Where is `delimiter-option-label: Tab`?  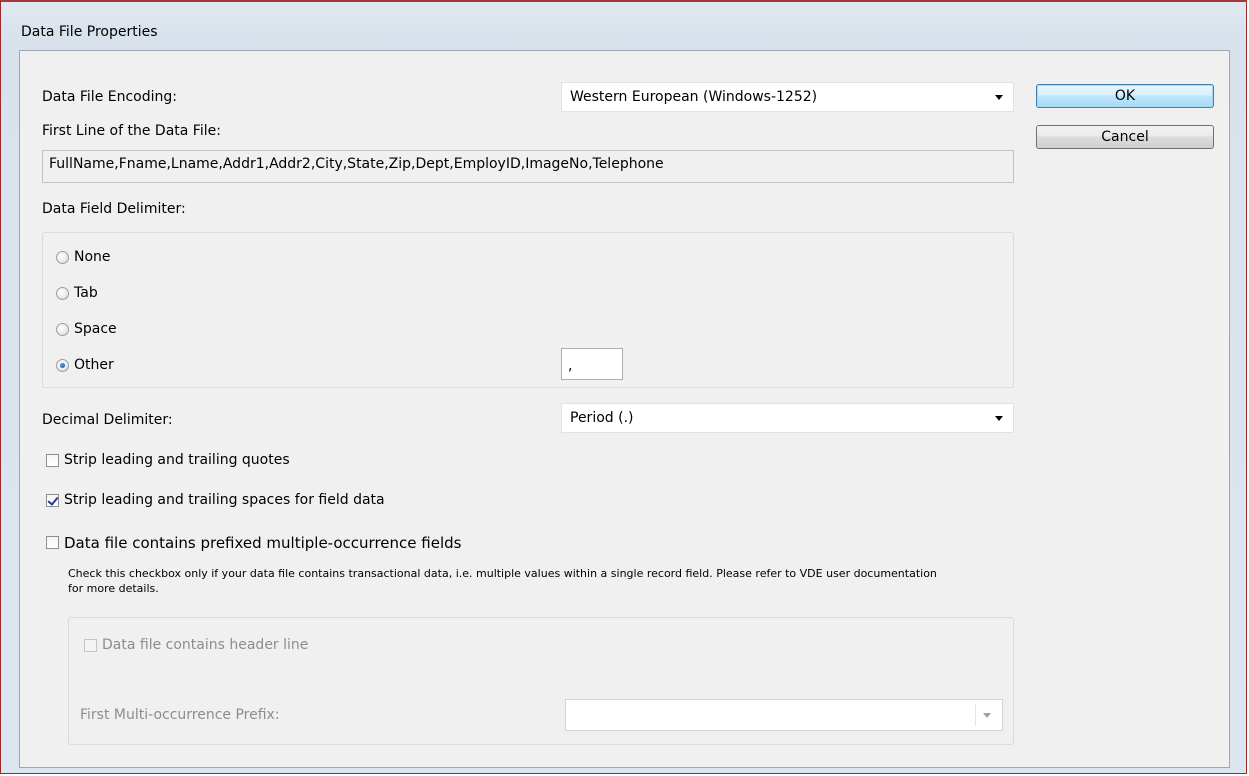
delimiter-option-label: Tab is located at coordinates (86, 293).